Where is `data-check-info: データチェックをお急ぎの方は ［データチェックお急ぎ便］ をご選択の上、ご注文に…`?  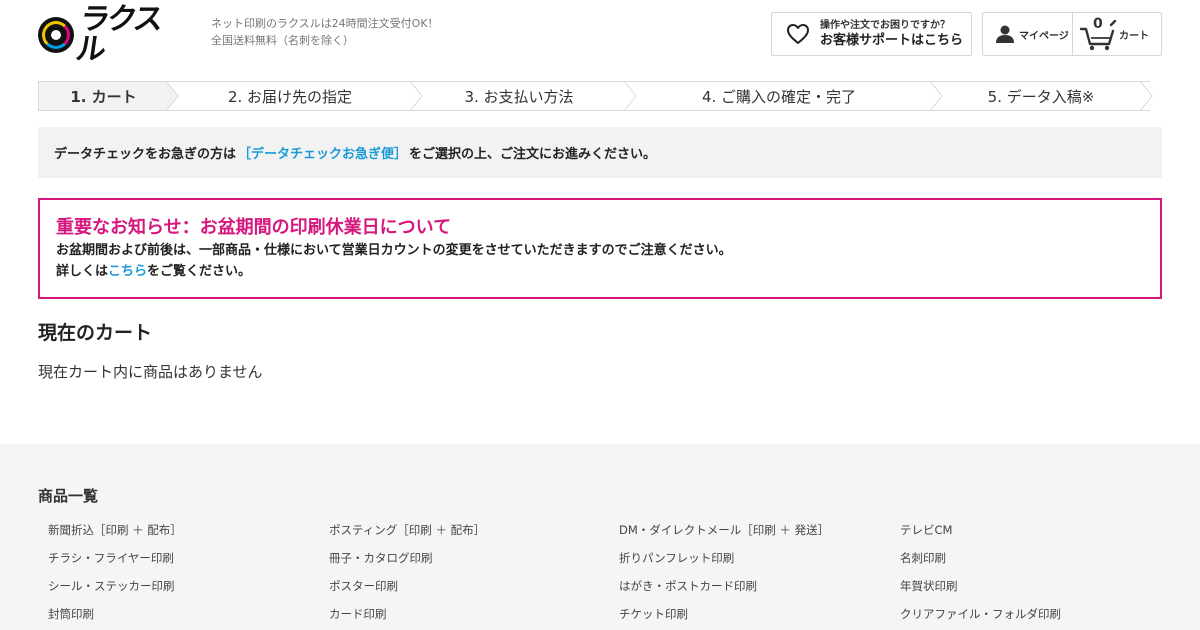
data-check-info: データチェックをお急ぎの方は ［データチェックお急ぎ便］ をご選択の上、ご注文に… is located at coordinates (600, 152).